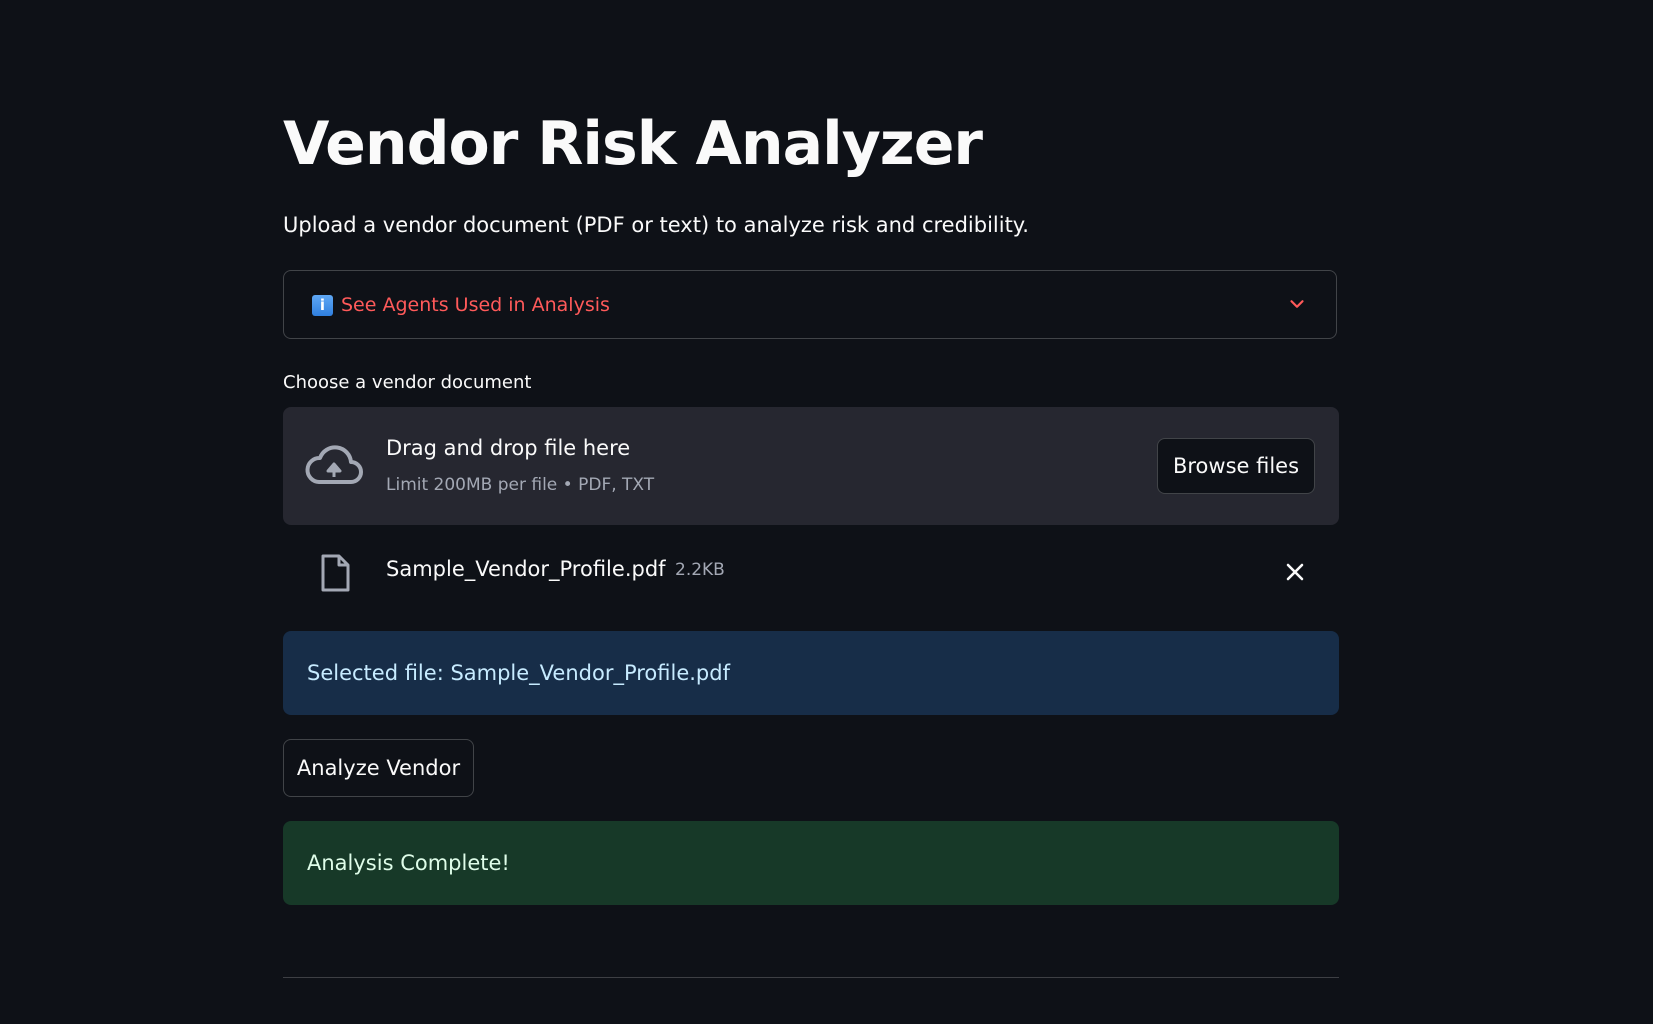  What do you see at coordinates (811, 673) in the screenshot?
I see `selected-file-info: Selected file: Sample_Vendor_Profile.pdf` at bounding box center [811, 673].